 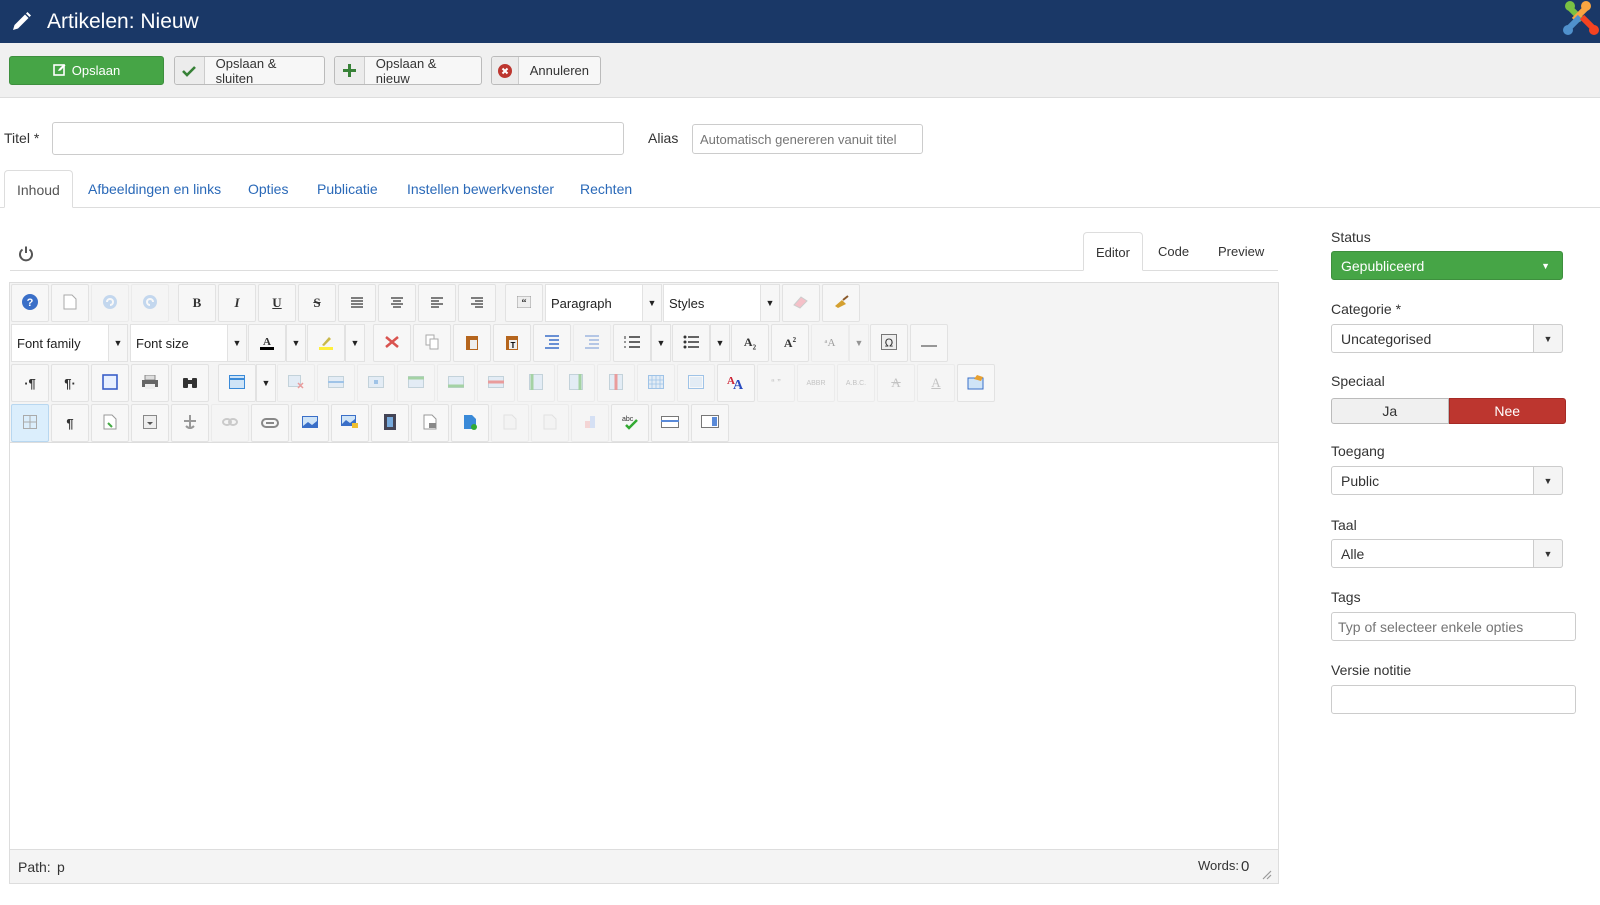 I want to click on media-button, so click(x=390, y=423).